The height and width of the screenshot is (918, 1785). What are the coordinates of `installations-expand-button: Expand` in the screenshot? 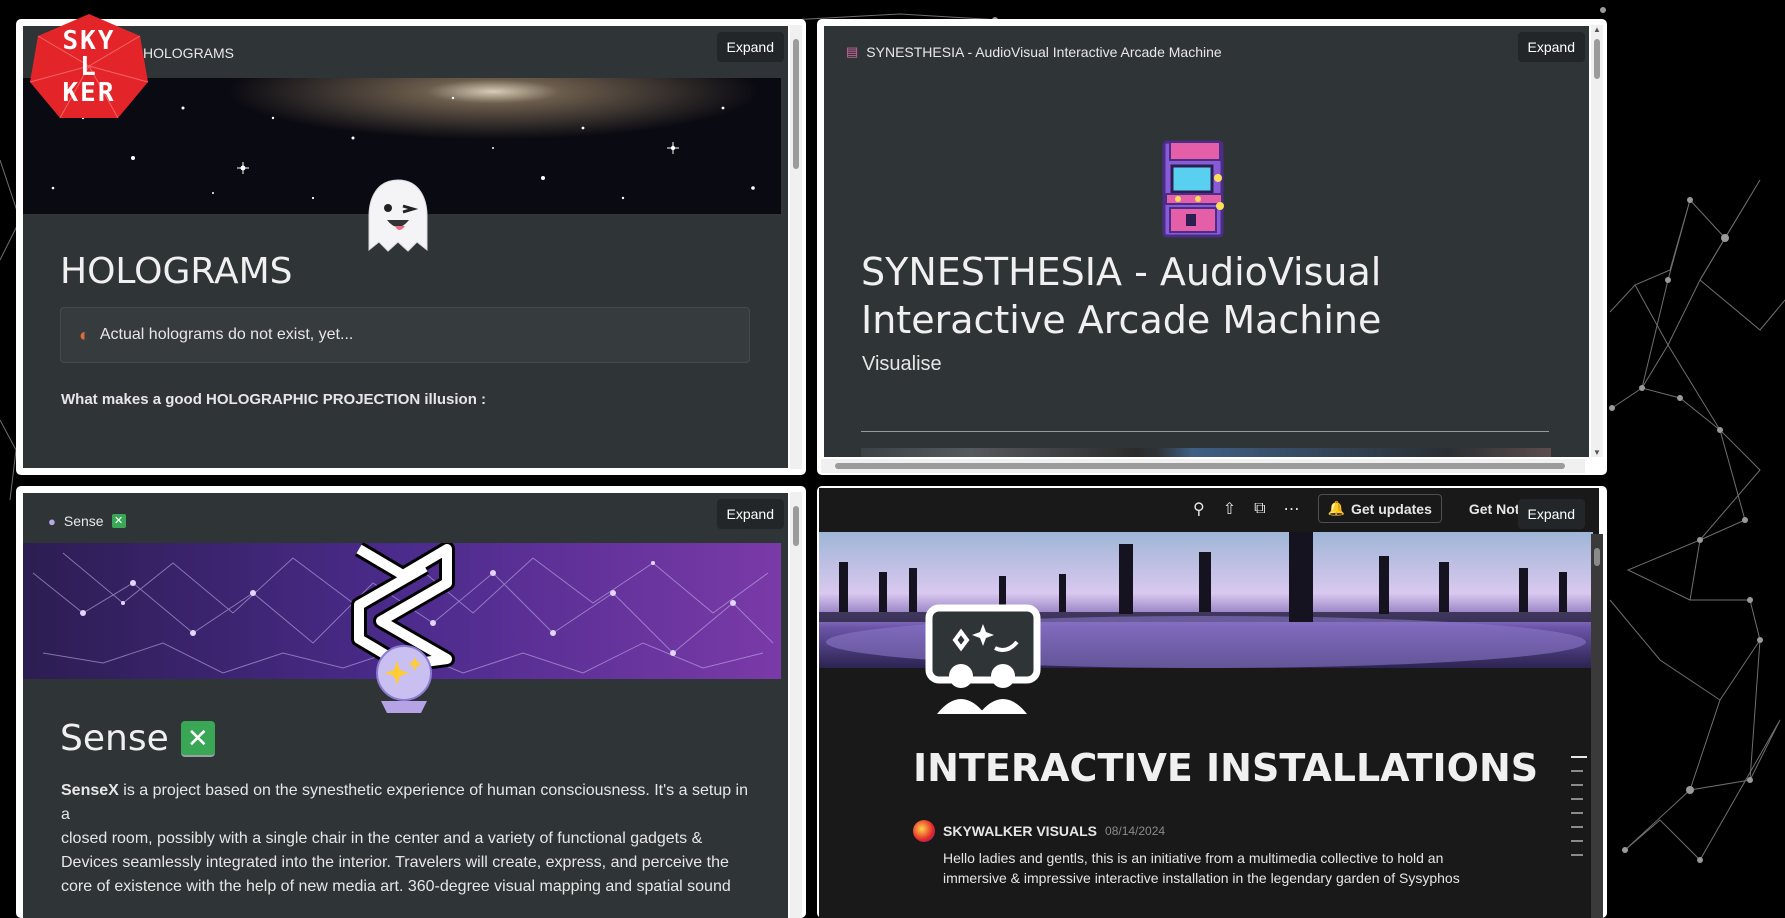 It's located at (1551, 514).